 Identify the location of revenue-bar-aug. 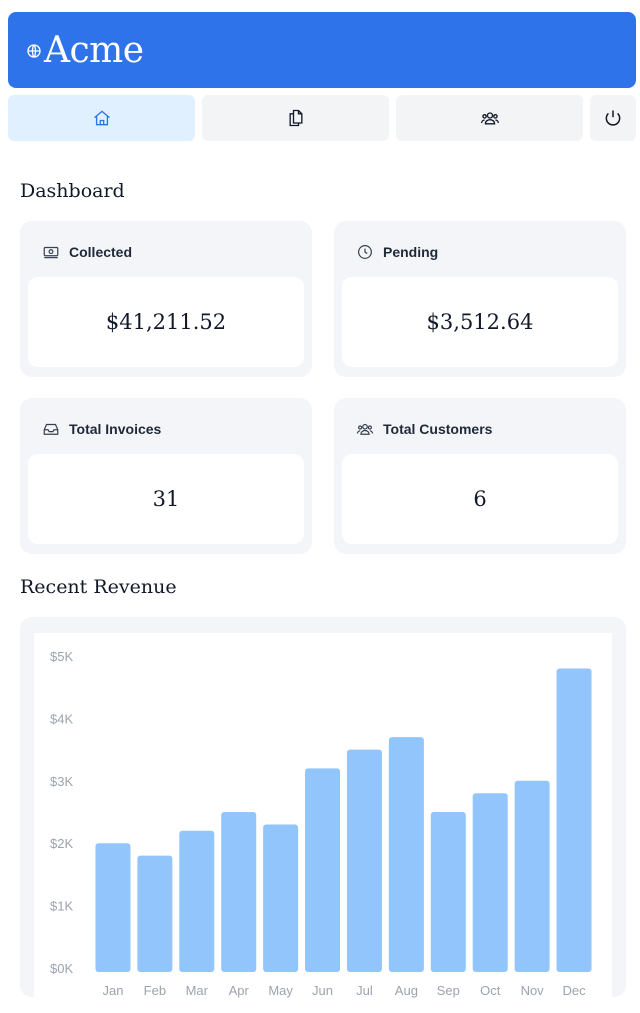
(406, 854).